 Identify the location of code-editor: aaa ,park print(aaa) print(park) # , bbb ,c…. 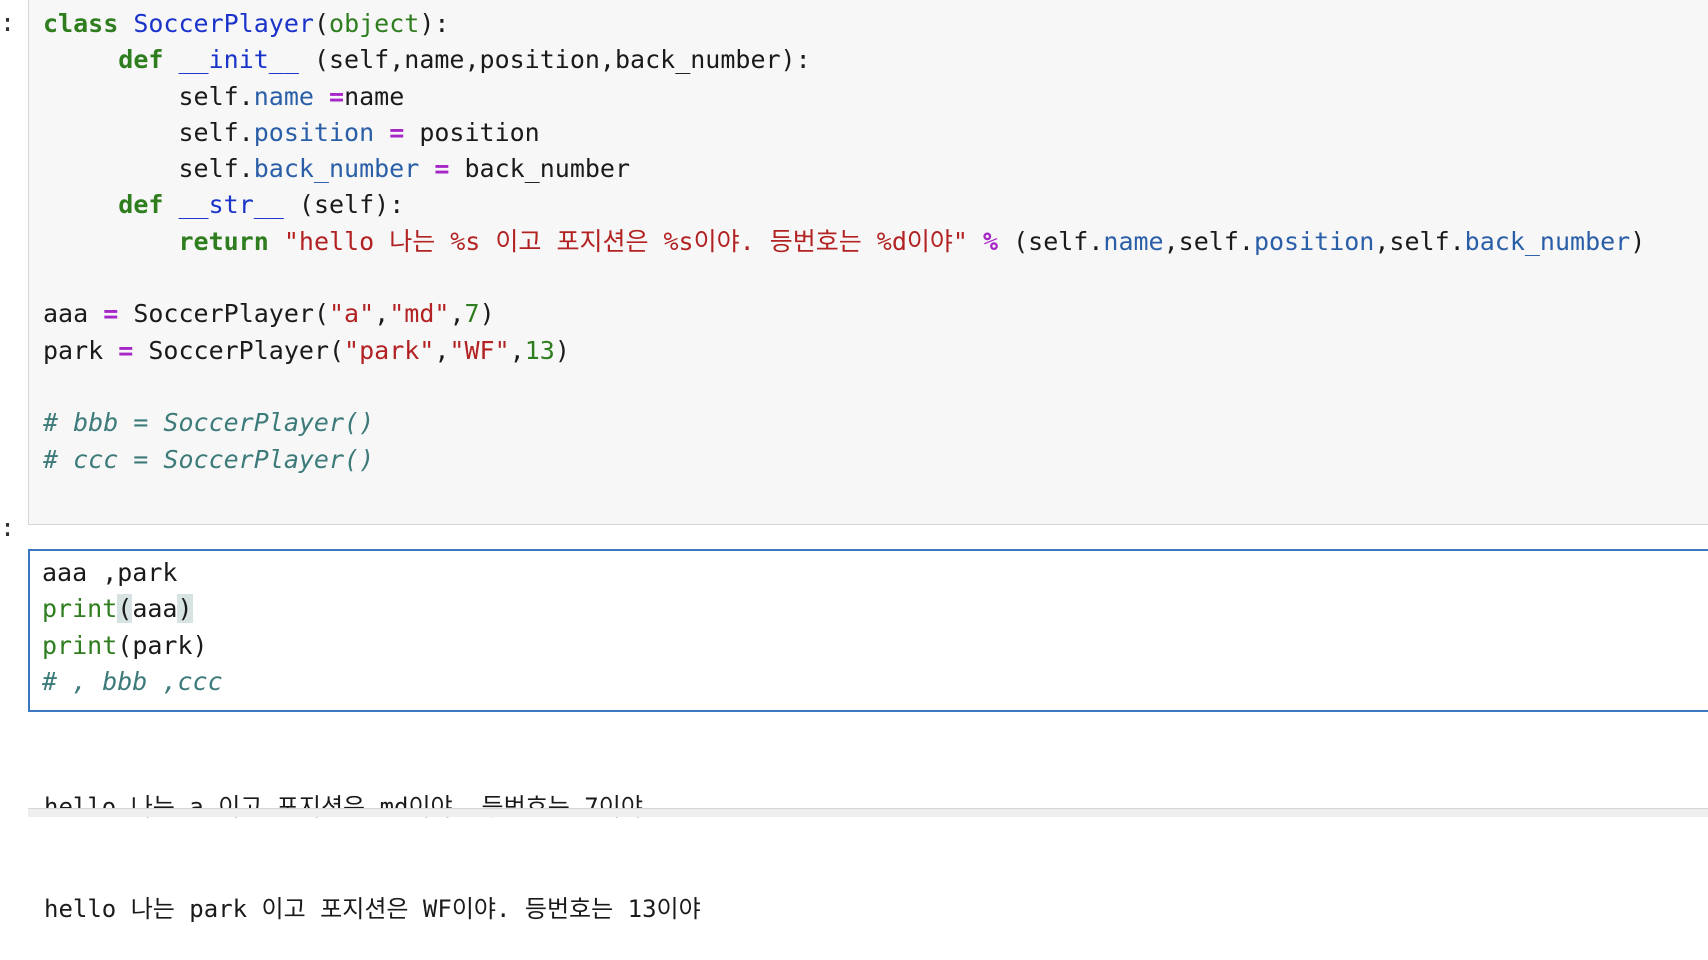
(132, 627).